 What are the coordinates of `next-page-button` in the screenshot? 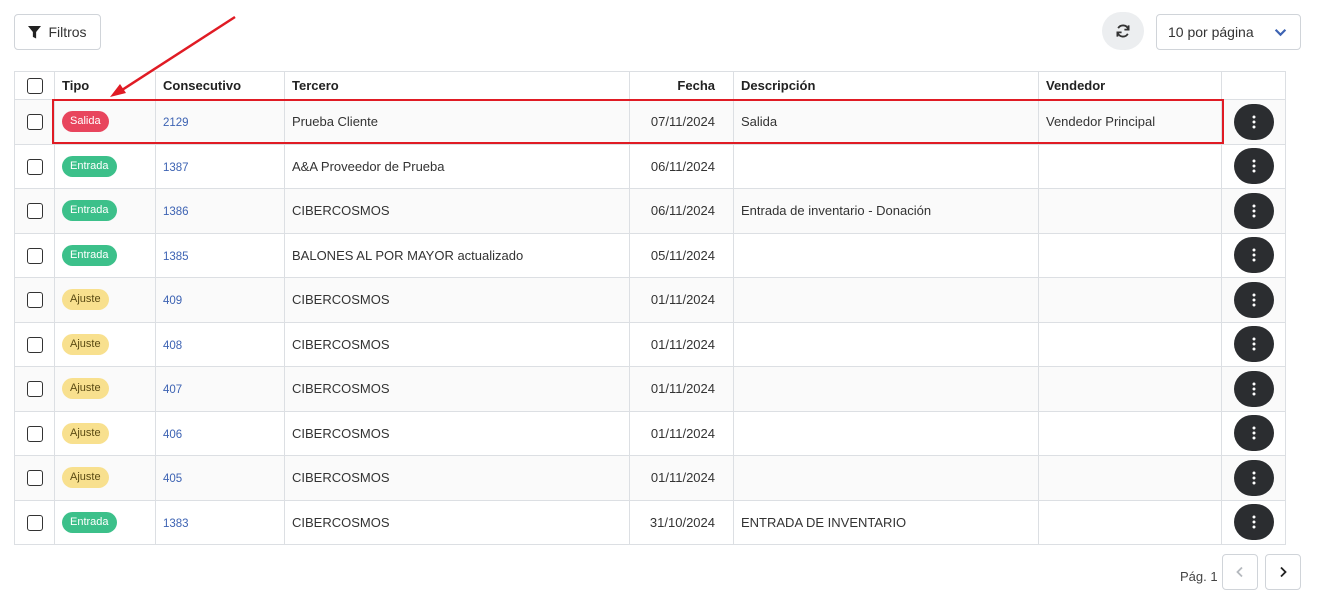 It's located at (1283, 572).